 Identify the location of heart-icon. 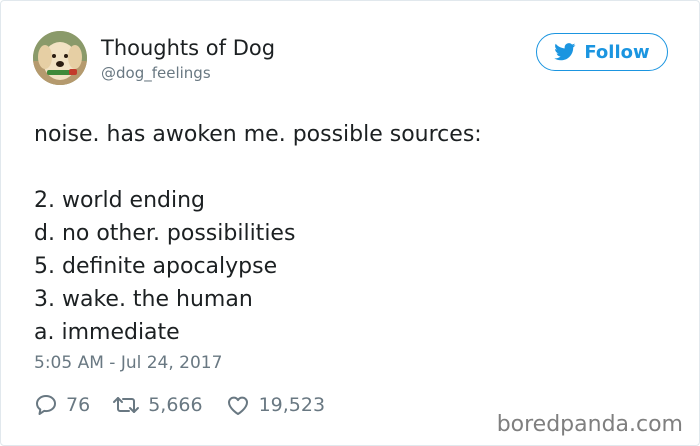
(237, 405).